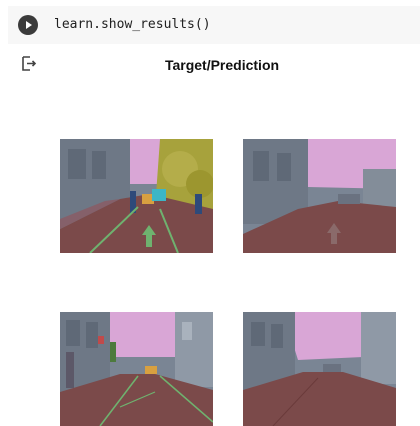 Image resolution: width=420 pixels, height=426 pixels. I want to click on play-icon, so click(29, 25).